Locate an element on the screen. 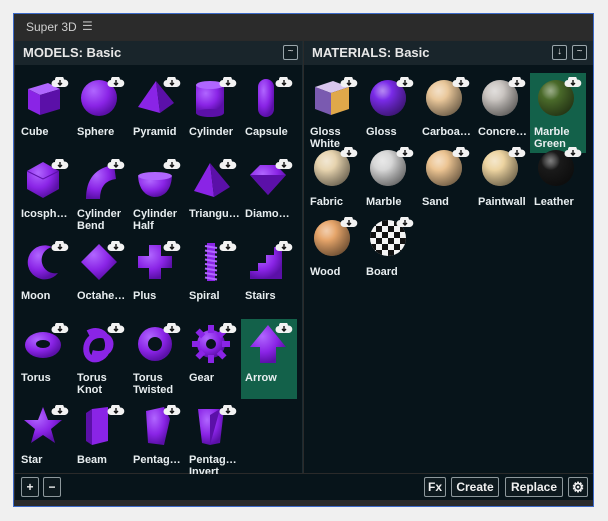 This screenshot has height=521, width=608. replace-button: Replace is located at coordinates (534, 487).